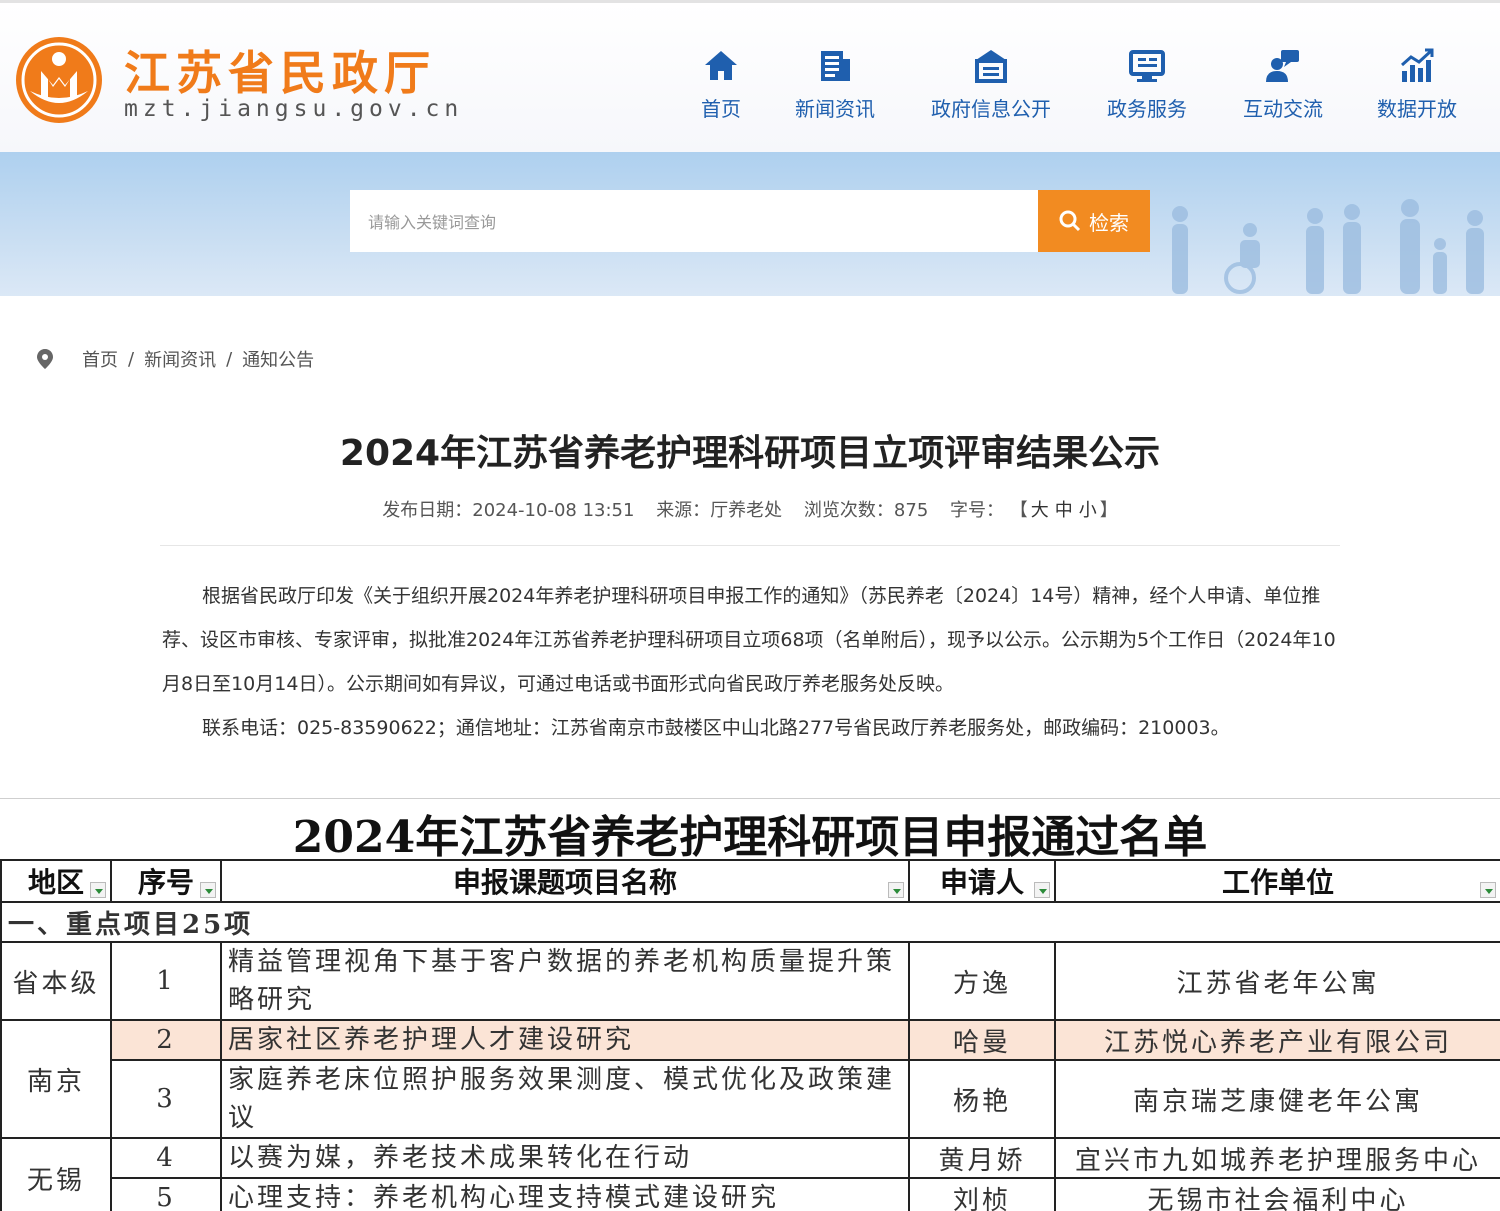  What do you see at coordinates (166, 1040) in the screenshot?
I see `cell-number: 2` at bounding box center [166, 1040].